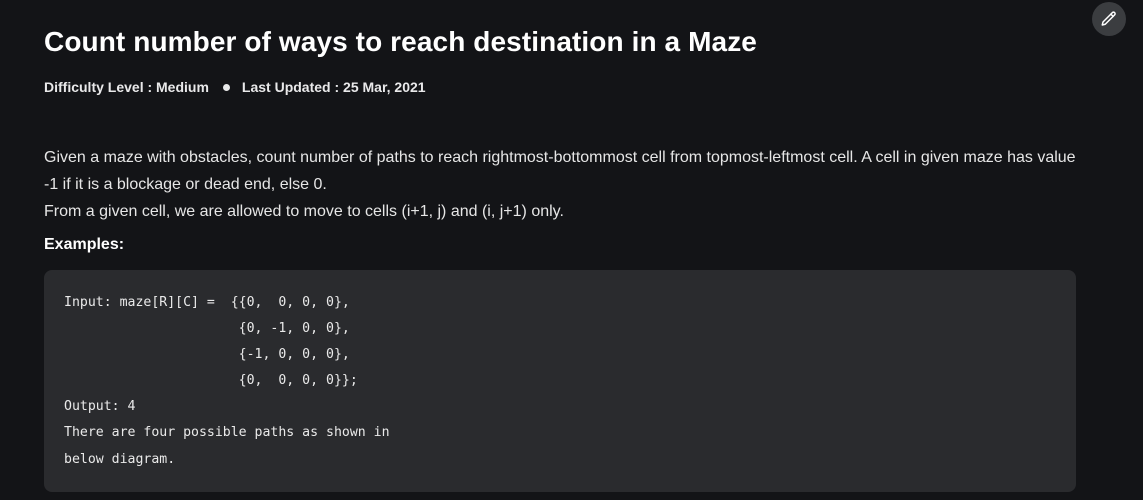  What do you see at coordinates (84, 244) in the screenshot?
I see `examples-heading: Examples:` at bounding box center [84, 244].